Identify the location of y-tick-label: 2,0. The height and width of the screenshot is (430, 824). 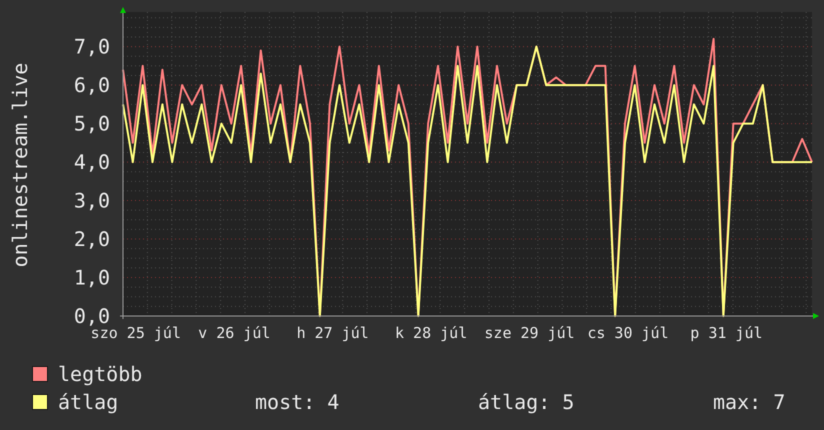
(92, 239).